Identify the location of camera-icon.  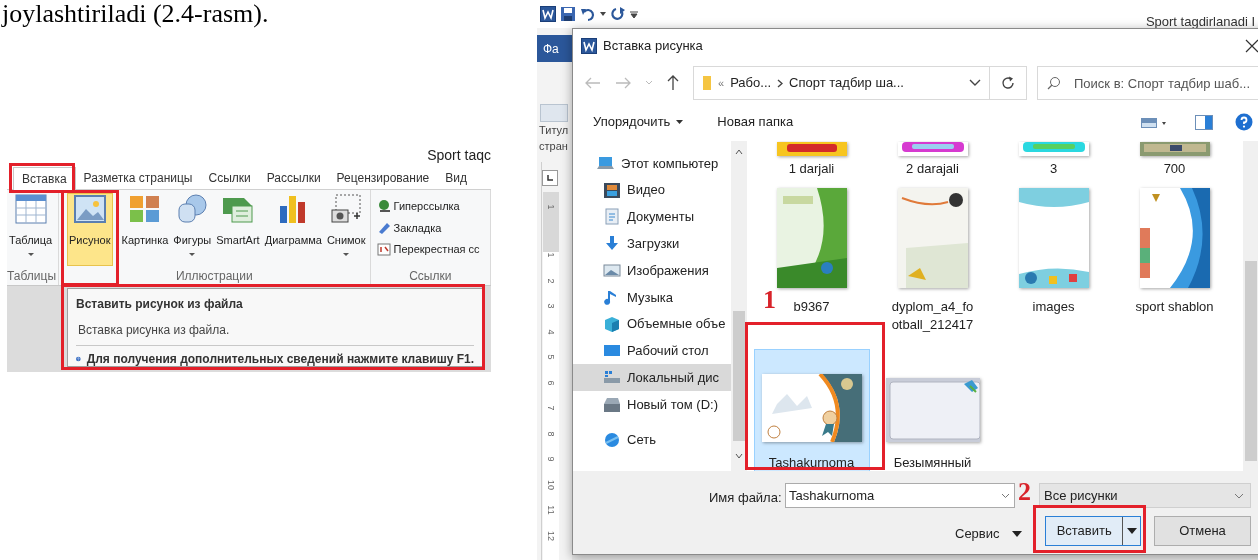
(346, 209).